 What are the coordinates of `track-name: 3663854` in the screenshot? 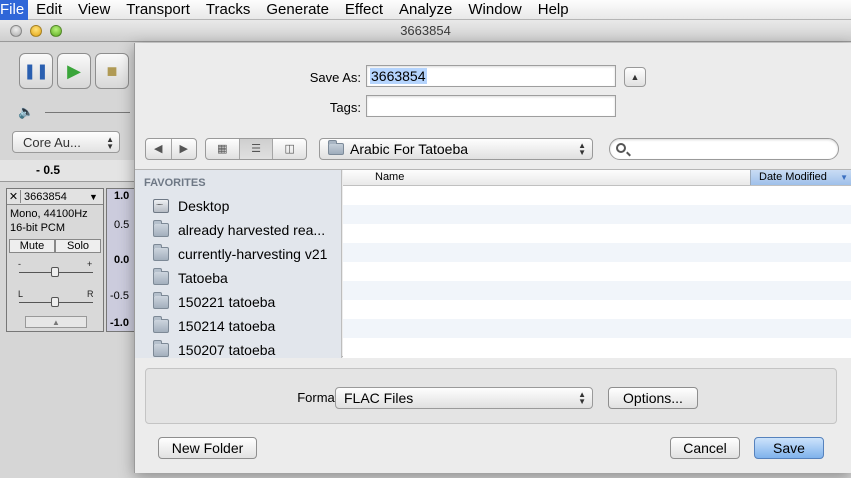 It's located at (55, 197).